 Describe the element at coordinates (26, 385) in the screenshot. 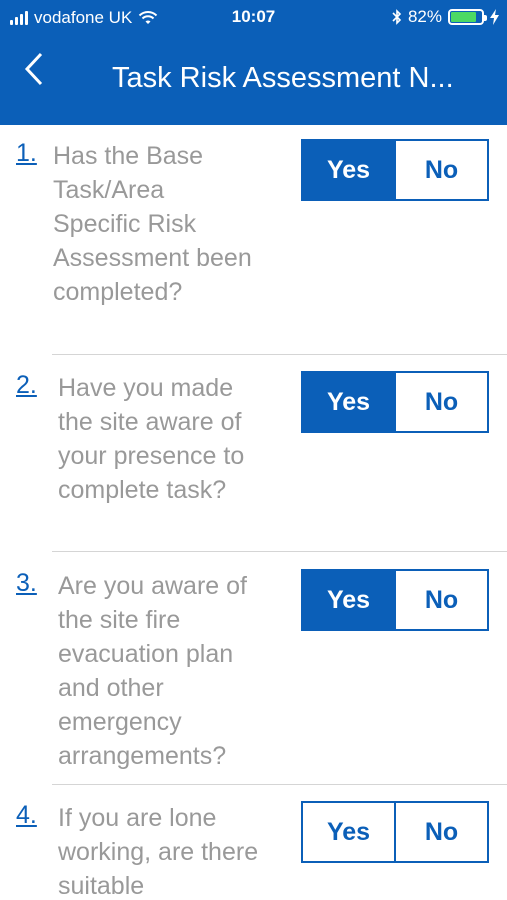

I see `question-number-link: 2.` at that location.